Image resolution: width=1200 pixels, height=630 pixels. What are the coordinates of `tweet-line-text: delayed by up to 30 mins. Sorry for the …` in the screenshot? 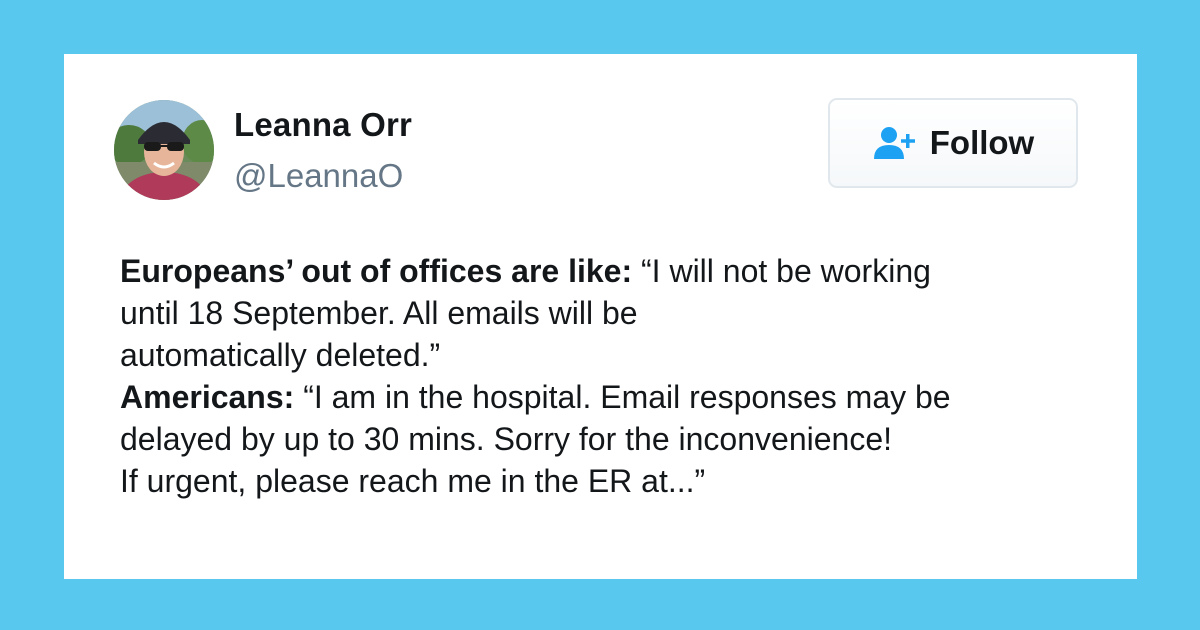 It's located at (506, 439).